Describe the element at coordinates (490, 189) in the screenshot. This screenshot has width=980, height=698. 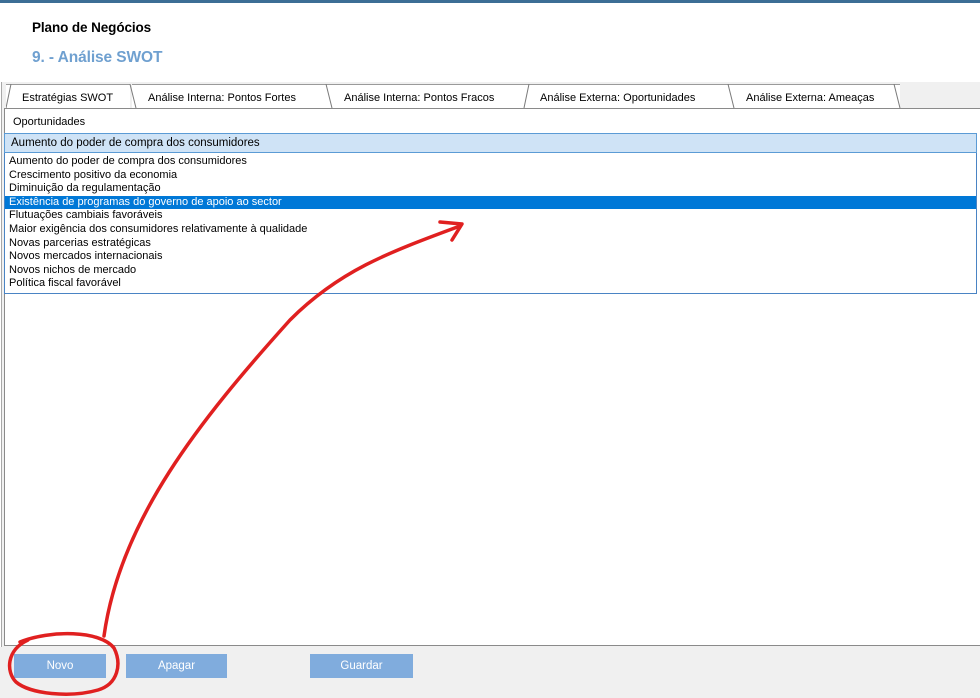
I see `list-item: Diminuição da regulamentação` at that location.